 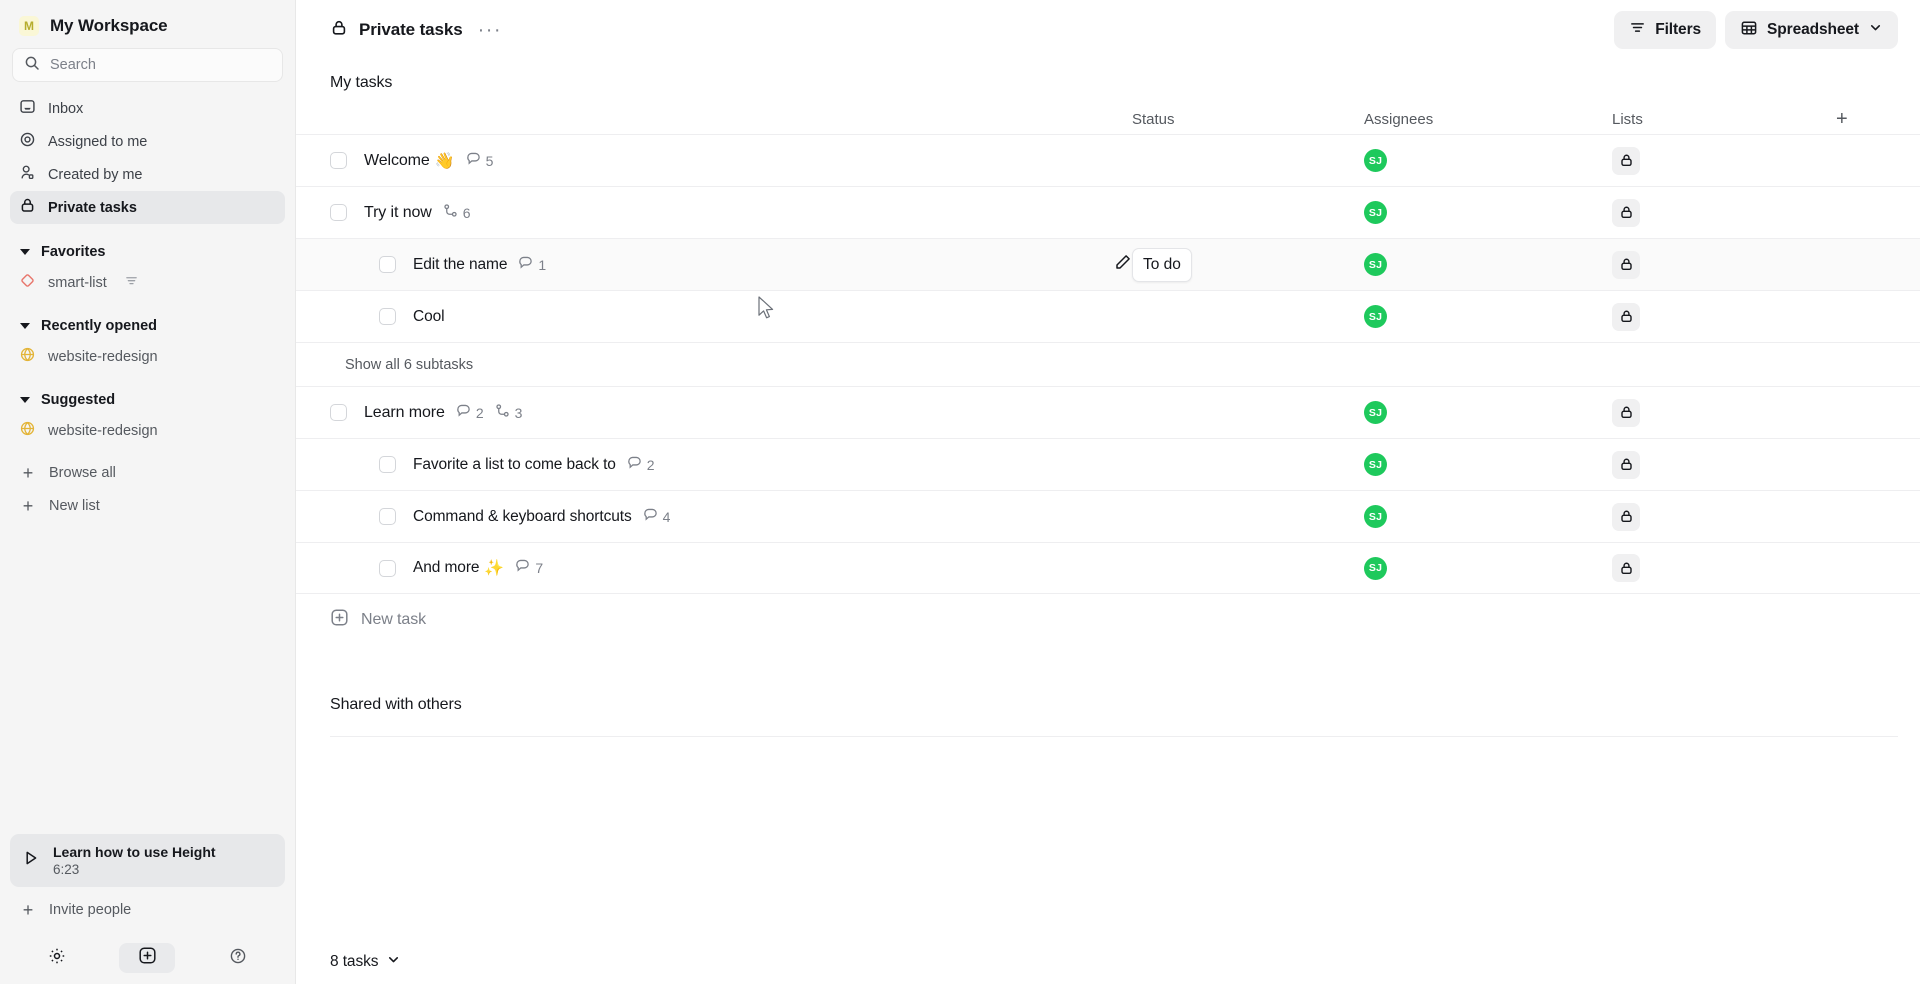 What do you see at coordinates (1724, 119) in the screenshot?
I see `column-header-lists: Lists` at bounding box center [1724, 119].